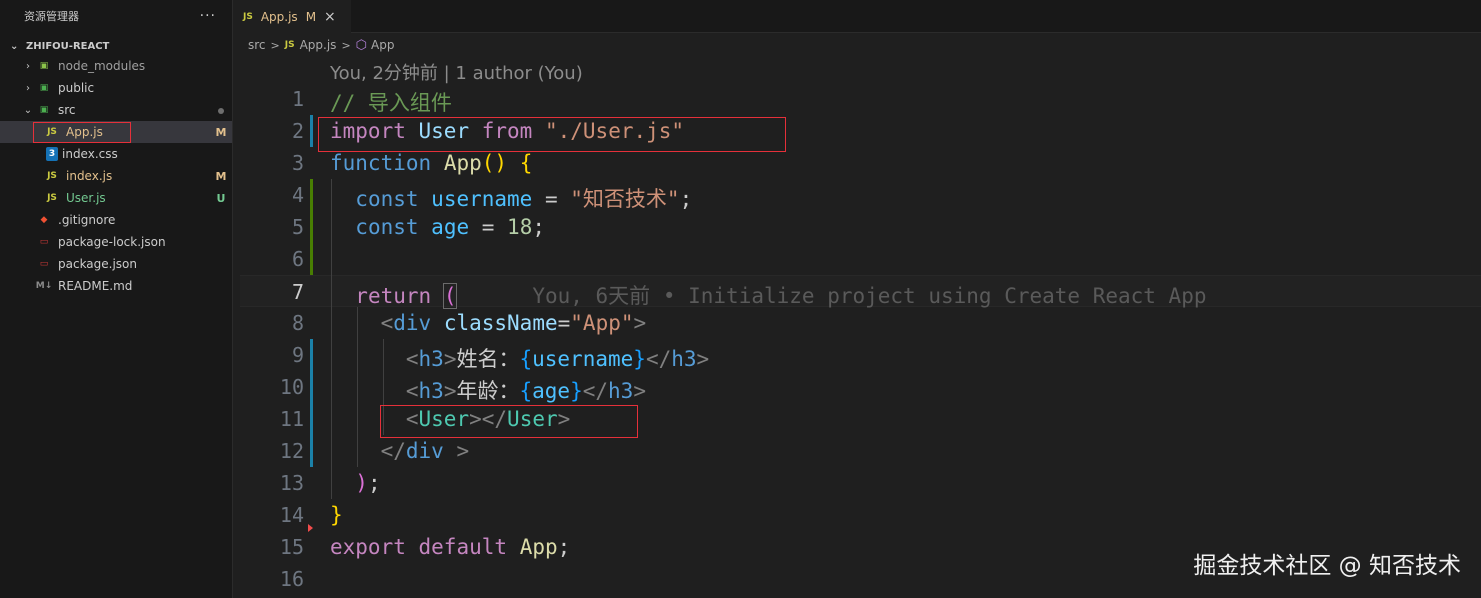 Image resolution: width=1481 pixels, height=598 pixels. Describe the element at coordinates (116, 220) in the screenshot. I see `tree-item-gitignore: ◆ .gitignore` at that location.